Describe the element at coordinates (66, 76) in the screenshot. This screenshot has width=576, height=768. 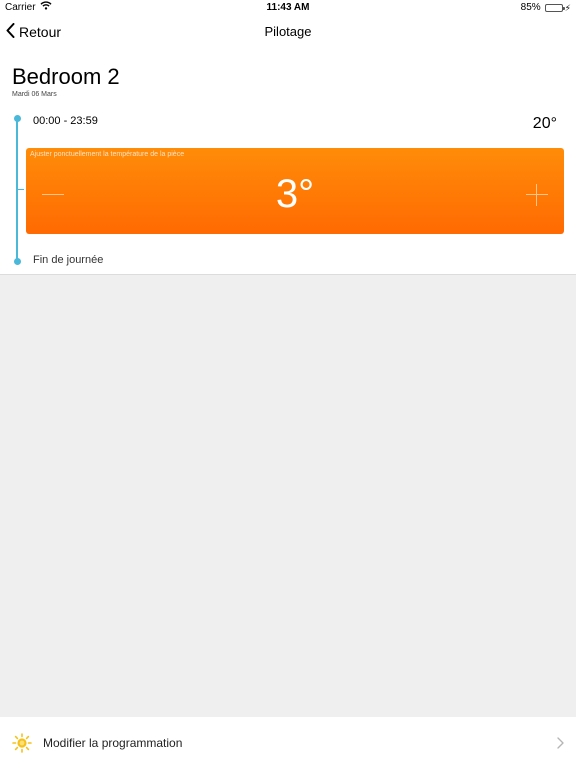
I see `room-name: Bedroom 2` at that location.